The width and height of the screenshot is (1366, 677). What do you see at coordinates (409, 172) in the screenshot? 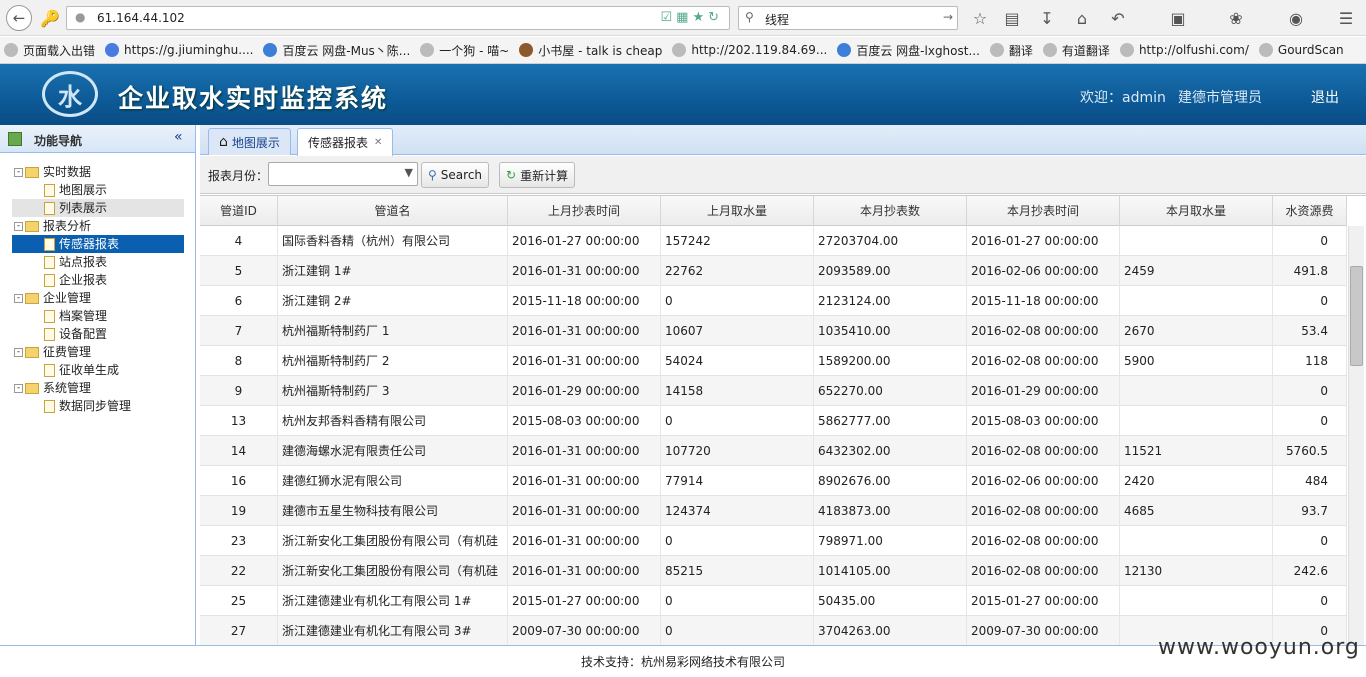
I see `chevron-down-icon: ▼` at bounding box center [409, 172].